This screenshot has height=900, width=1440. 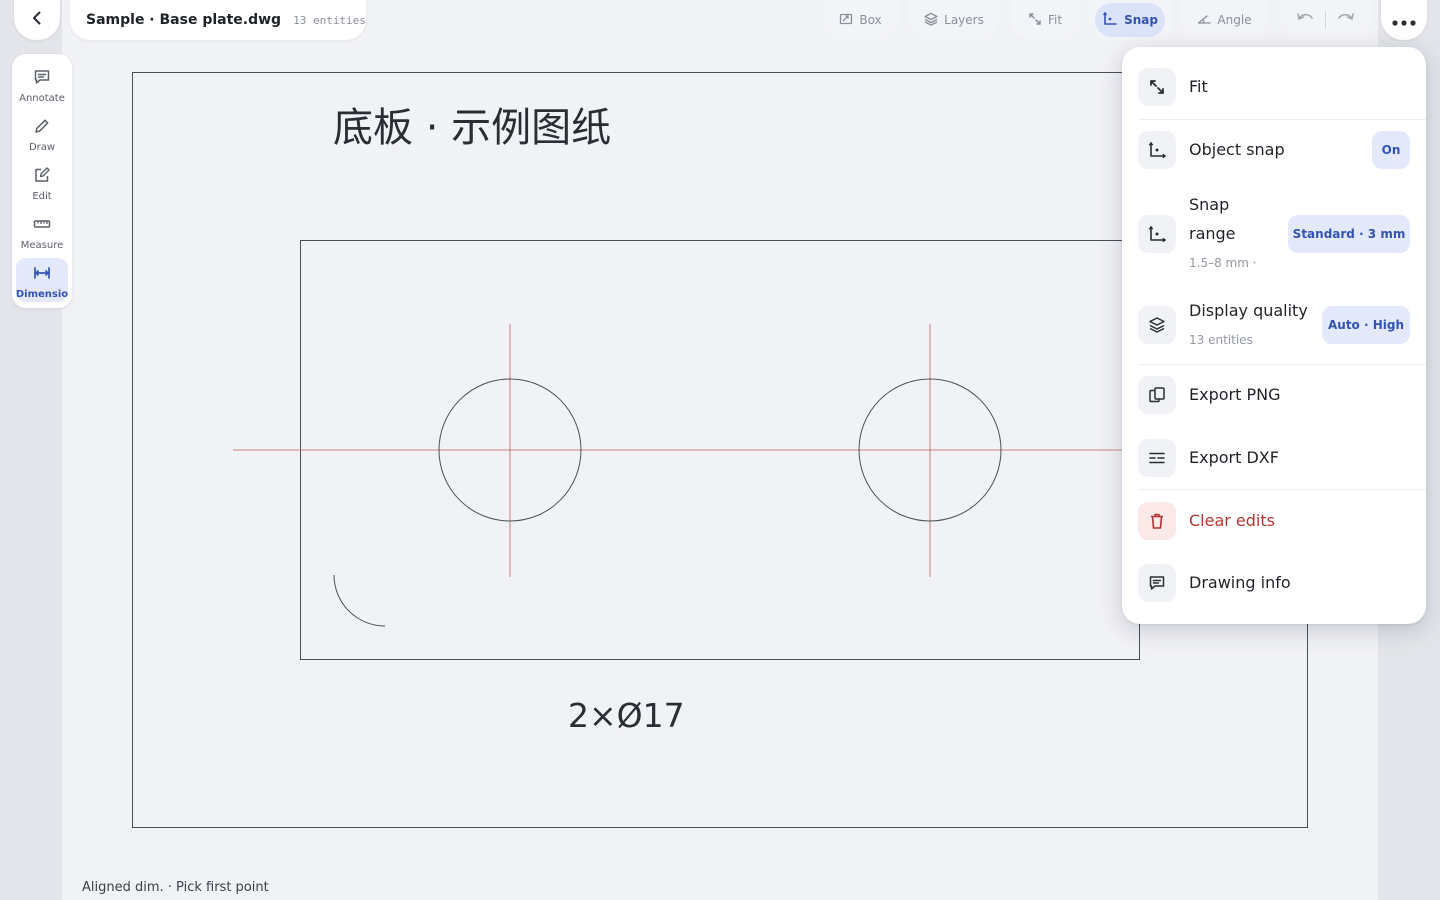 I want to click on snap-button: Snap, so click(x=1130, y=20).